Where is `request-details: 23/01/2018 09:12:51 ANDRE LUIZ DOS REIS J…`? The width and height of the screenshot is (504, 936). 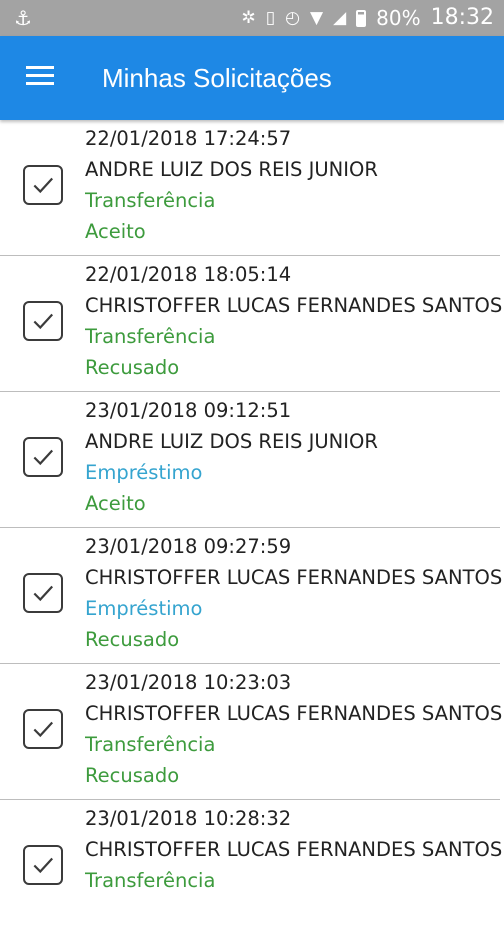
request-details: 23/01/2018 09:12:51 ANDRE LUIZ DOS REIS J… is located at coordinates (294, 457).